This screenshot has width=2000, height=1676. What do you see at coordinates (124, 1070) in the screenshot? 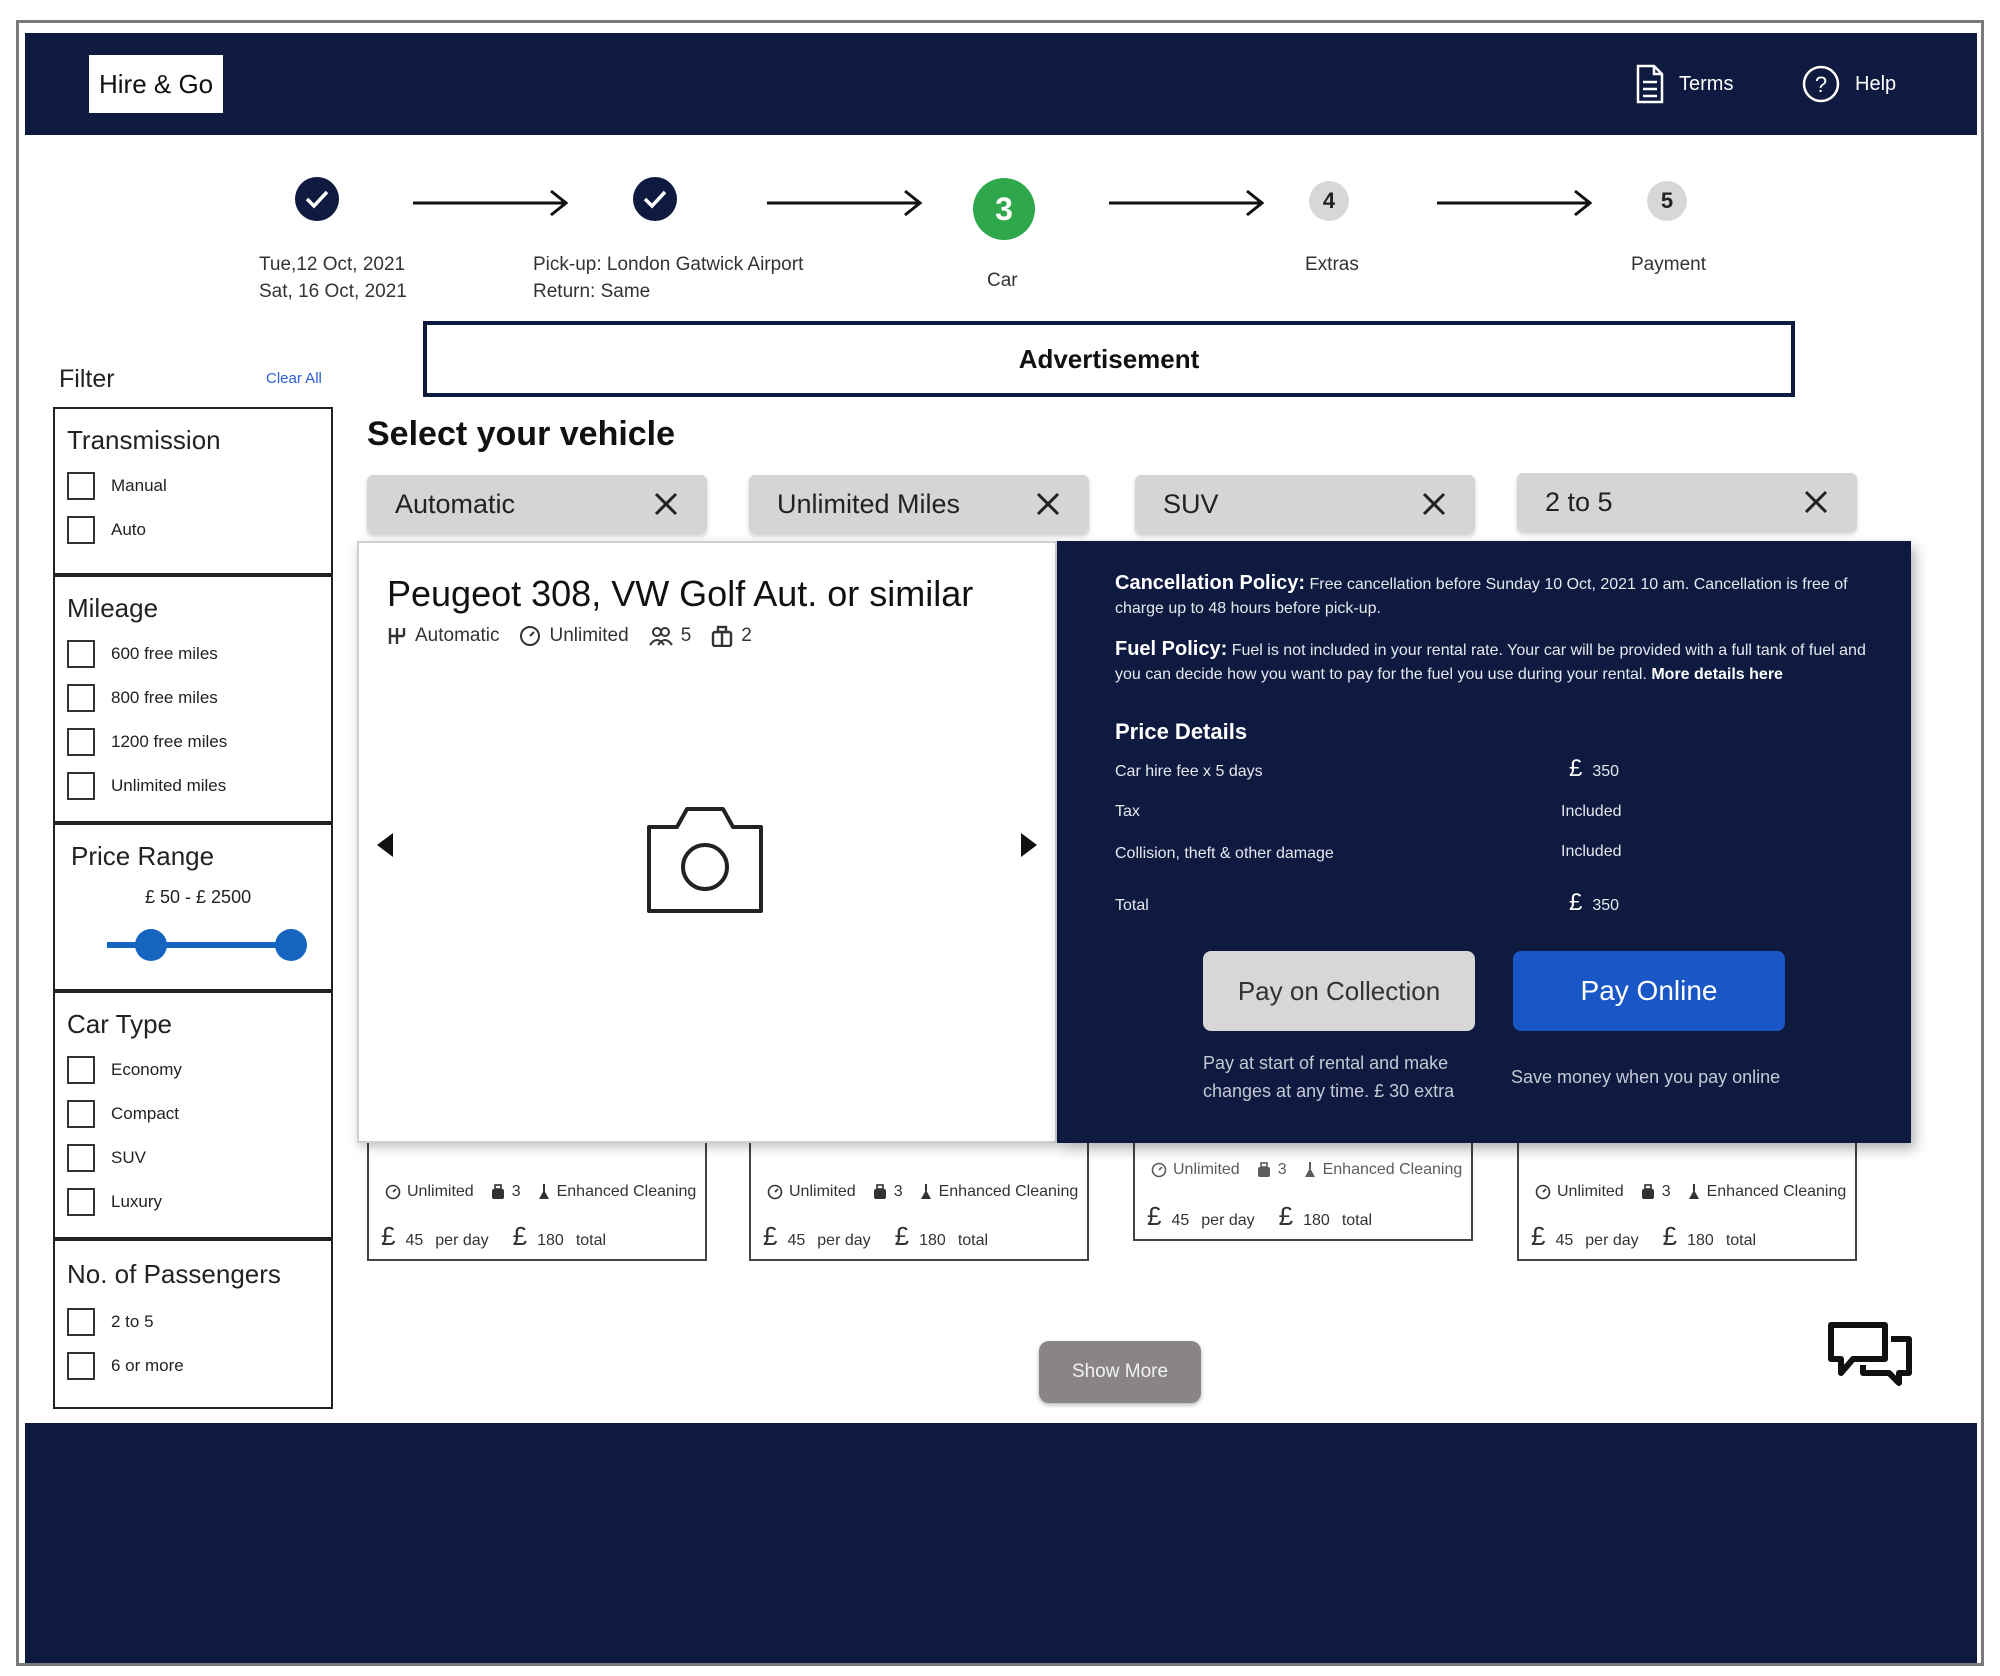
I see `filter-option-economy: Economy` at bounding box center [124, 1070].